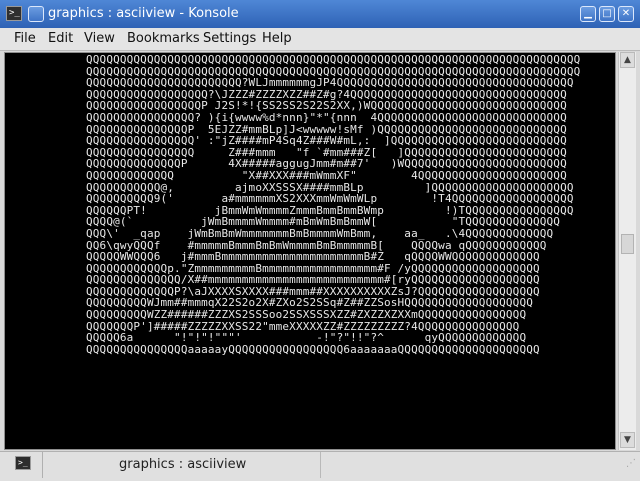 The width and height of the screenshot is (640, 481). What do you see at coordinates (14, 13) in the screenshot?
I see `terminal-app-icon: >_` at bounding box center [14, 13].